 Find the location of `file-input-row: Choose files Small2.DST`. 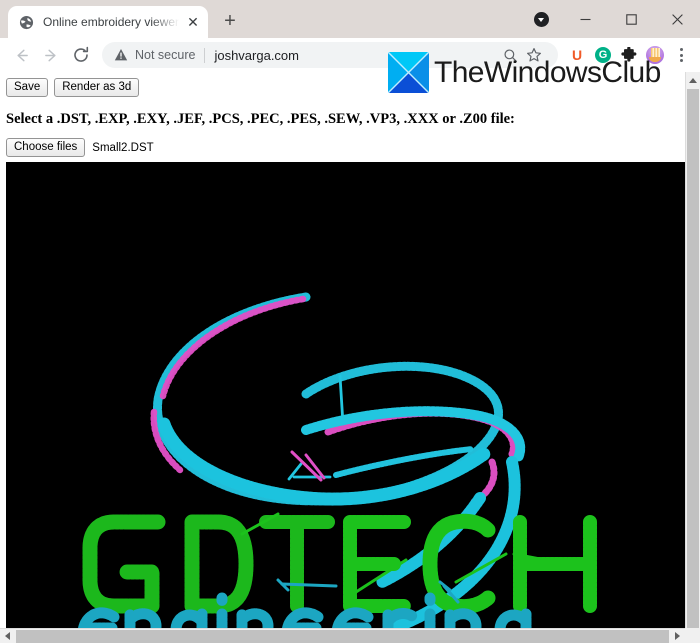

file-input-row: Choose files Small2.DST is located at coordinates (345, 147).